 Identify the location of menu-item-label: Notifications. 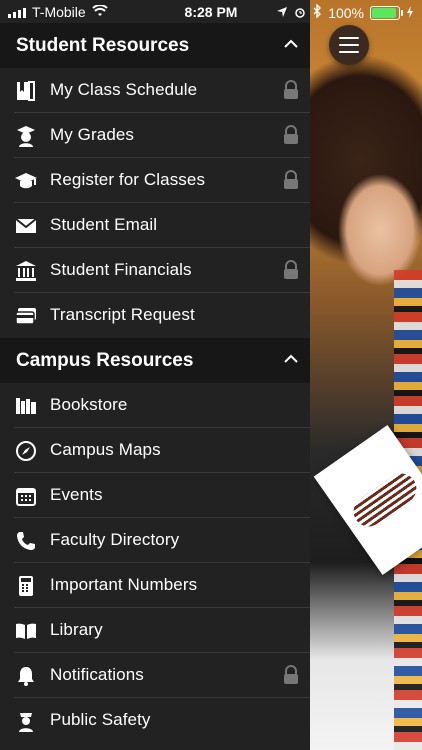
(97, 674).